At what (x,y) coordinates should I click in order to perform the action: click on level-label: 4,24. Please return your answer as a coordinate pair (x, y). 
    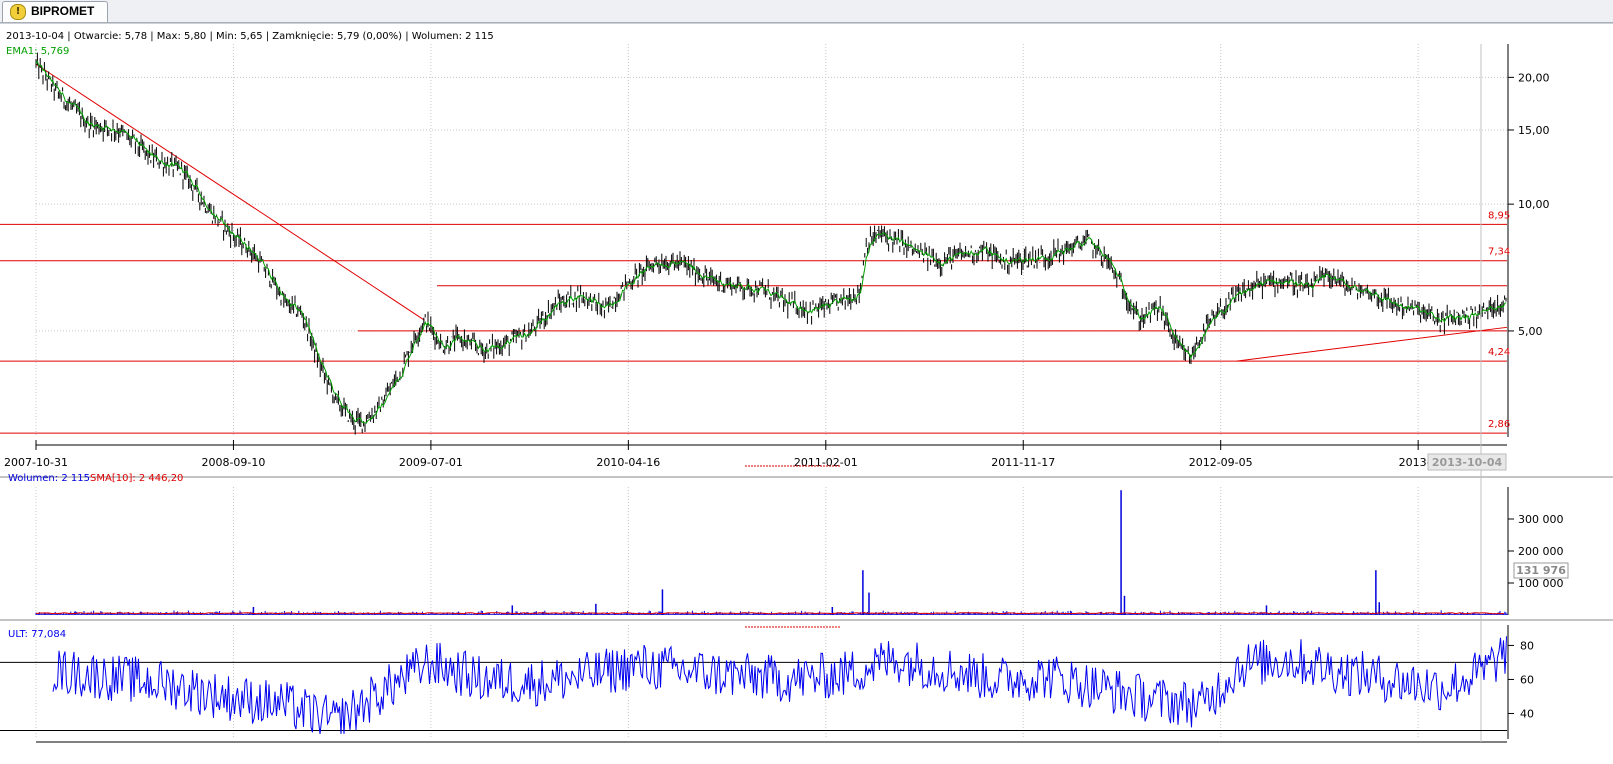
    Looking at the image, I should click on (1499, 352).